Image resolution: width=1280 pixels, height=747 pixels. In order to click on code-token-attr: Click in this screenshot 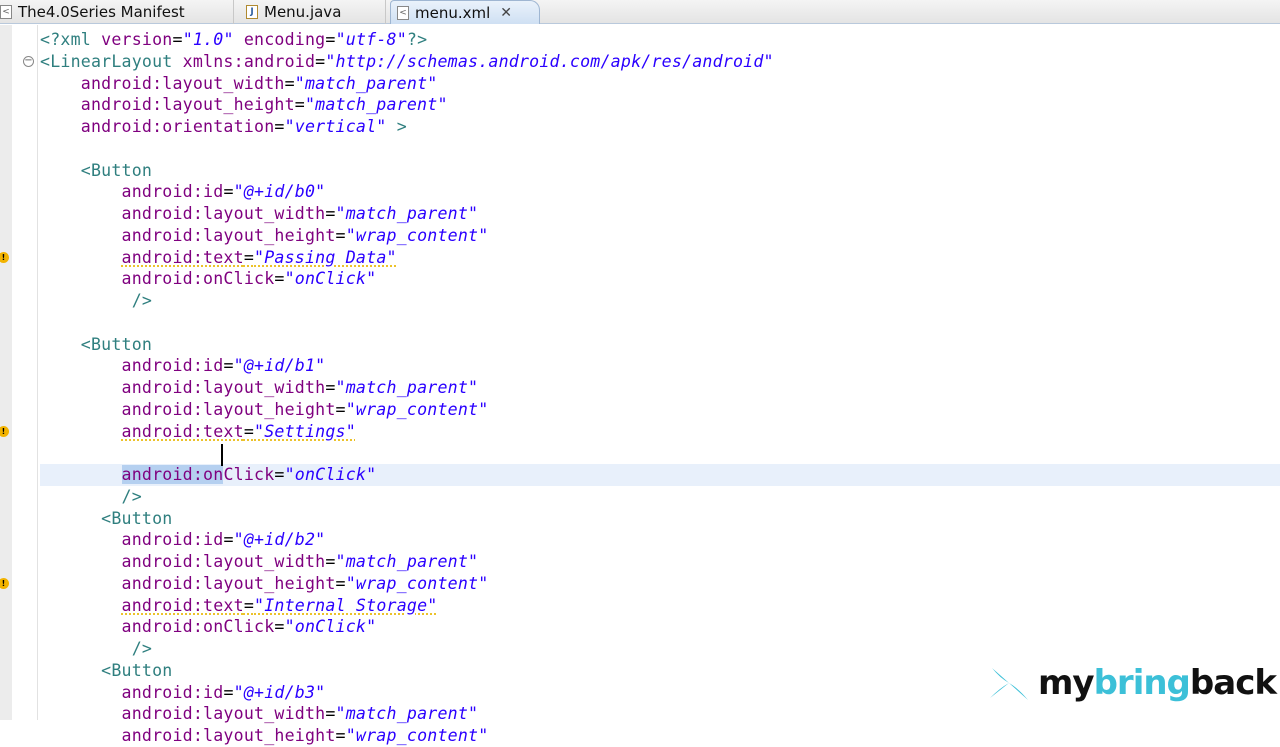, I will do `click(249, 474)`.